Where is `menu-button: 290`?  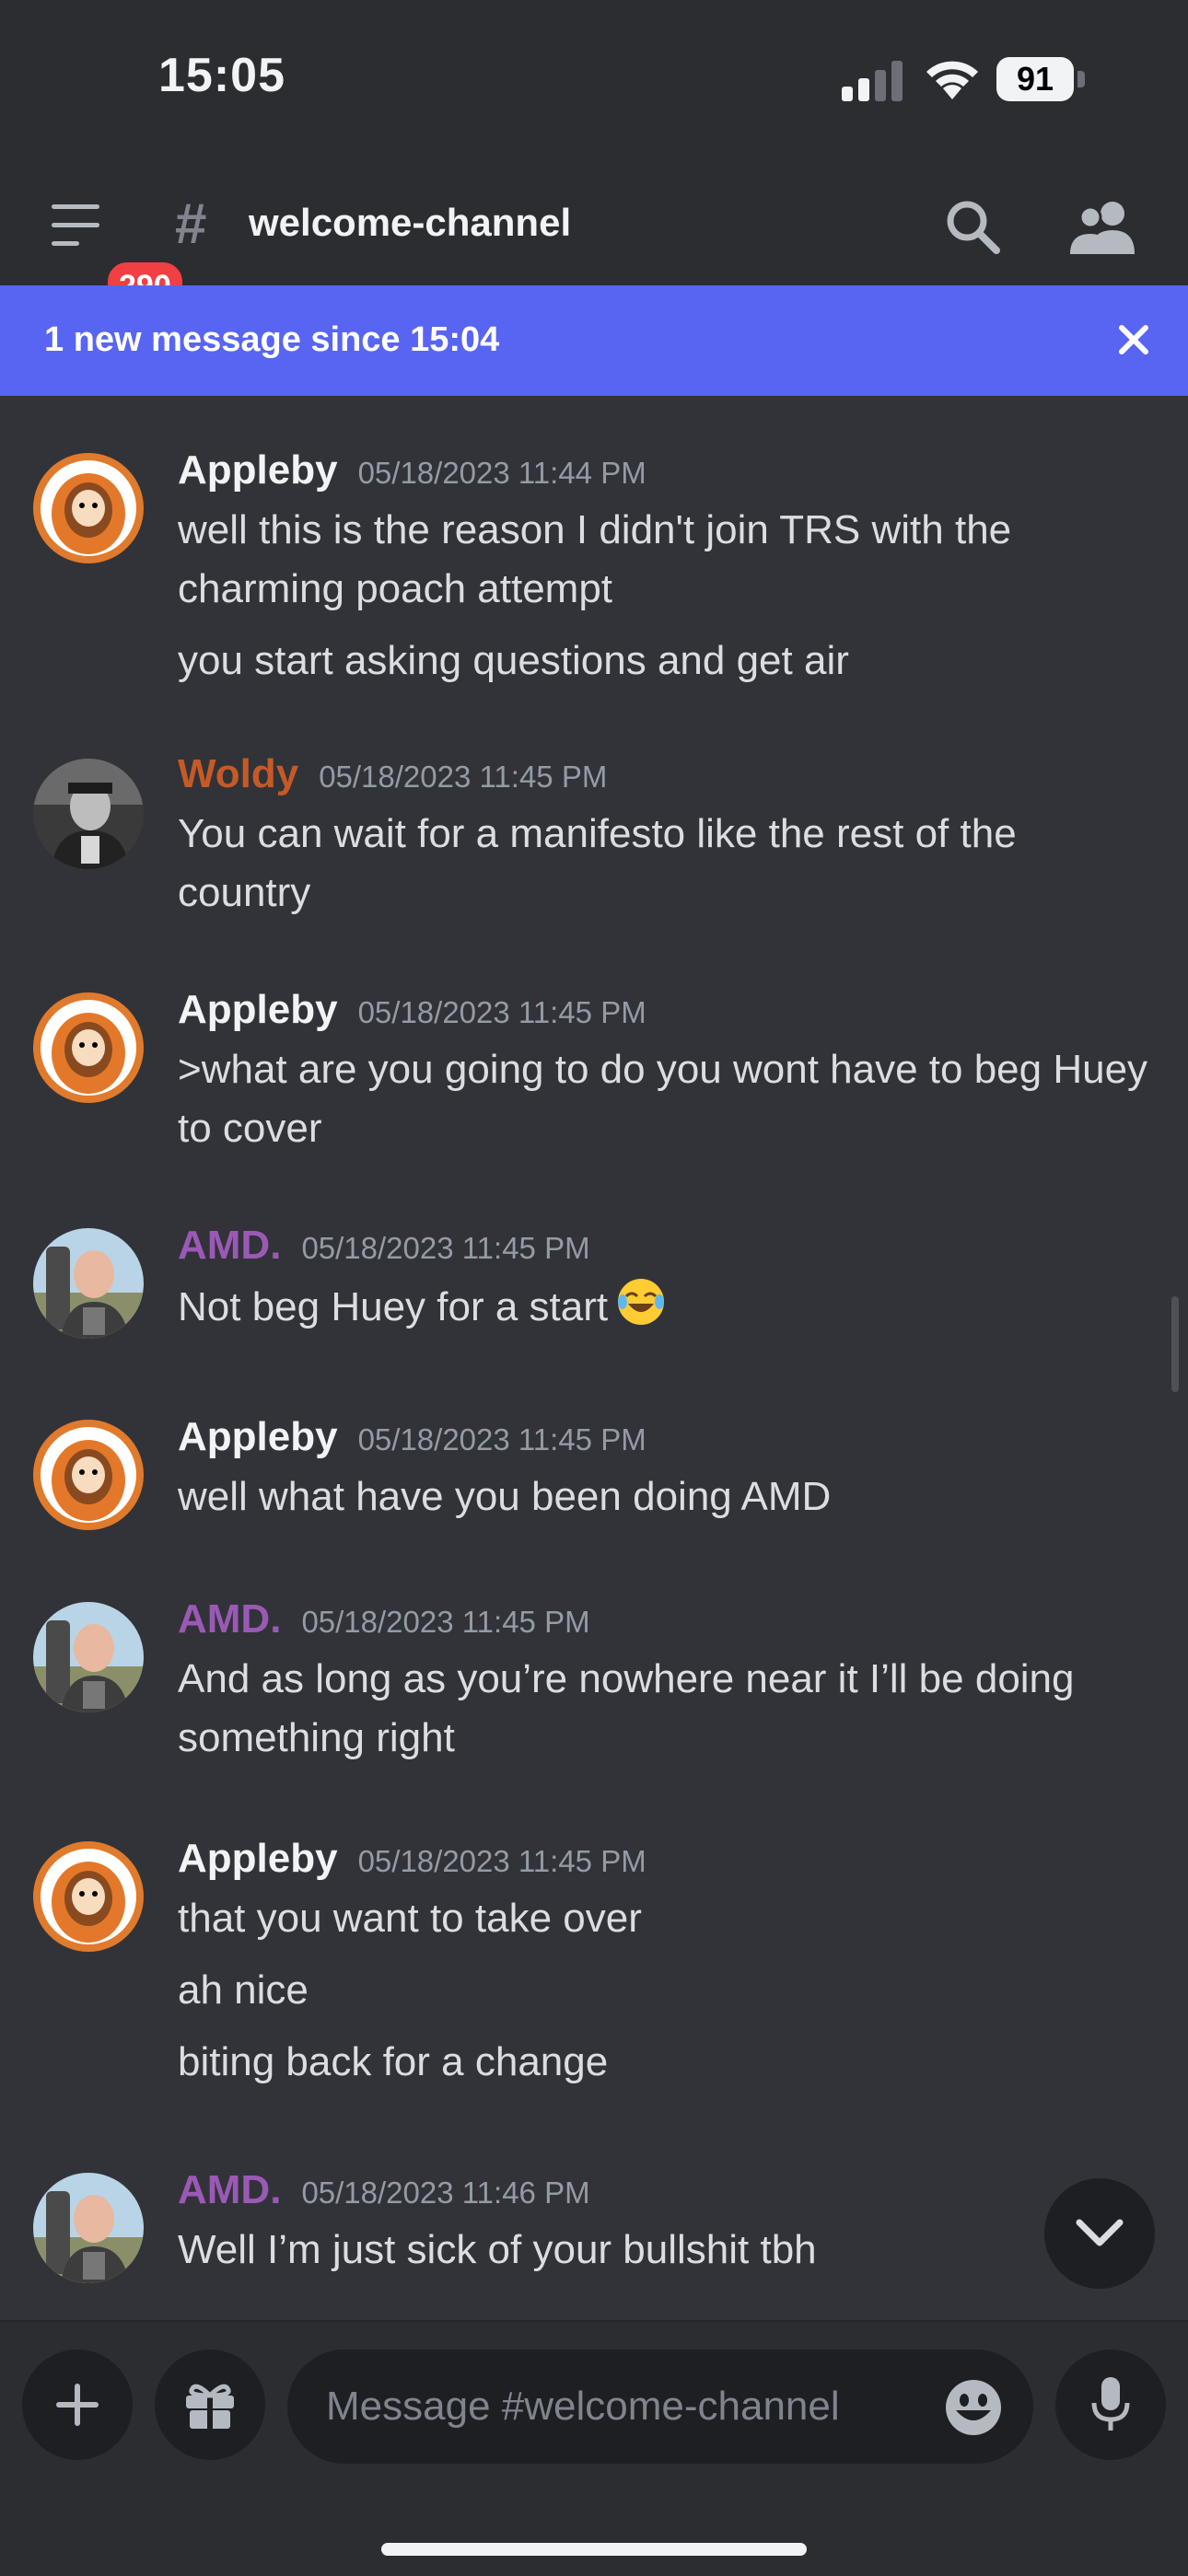 menu-button: 290 is located at coordinates (116, 258).